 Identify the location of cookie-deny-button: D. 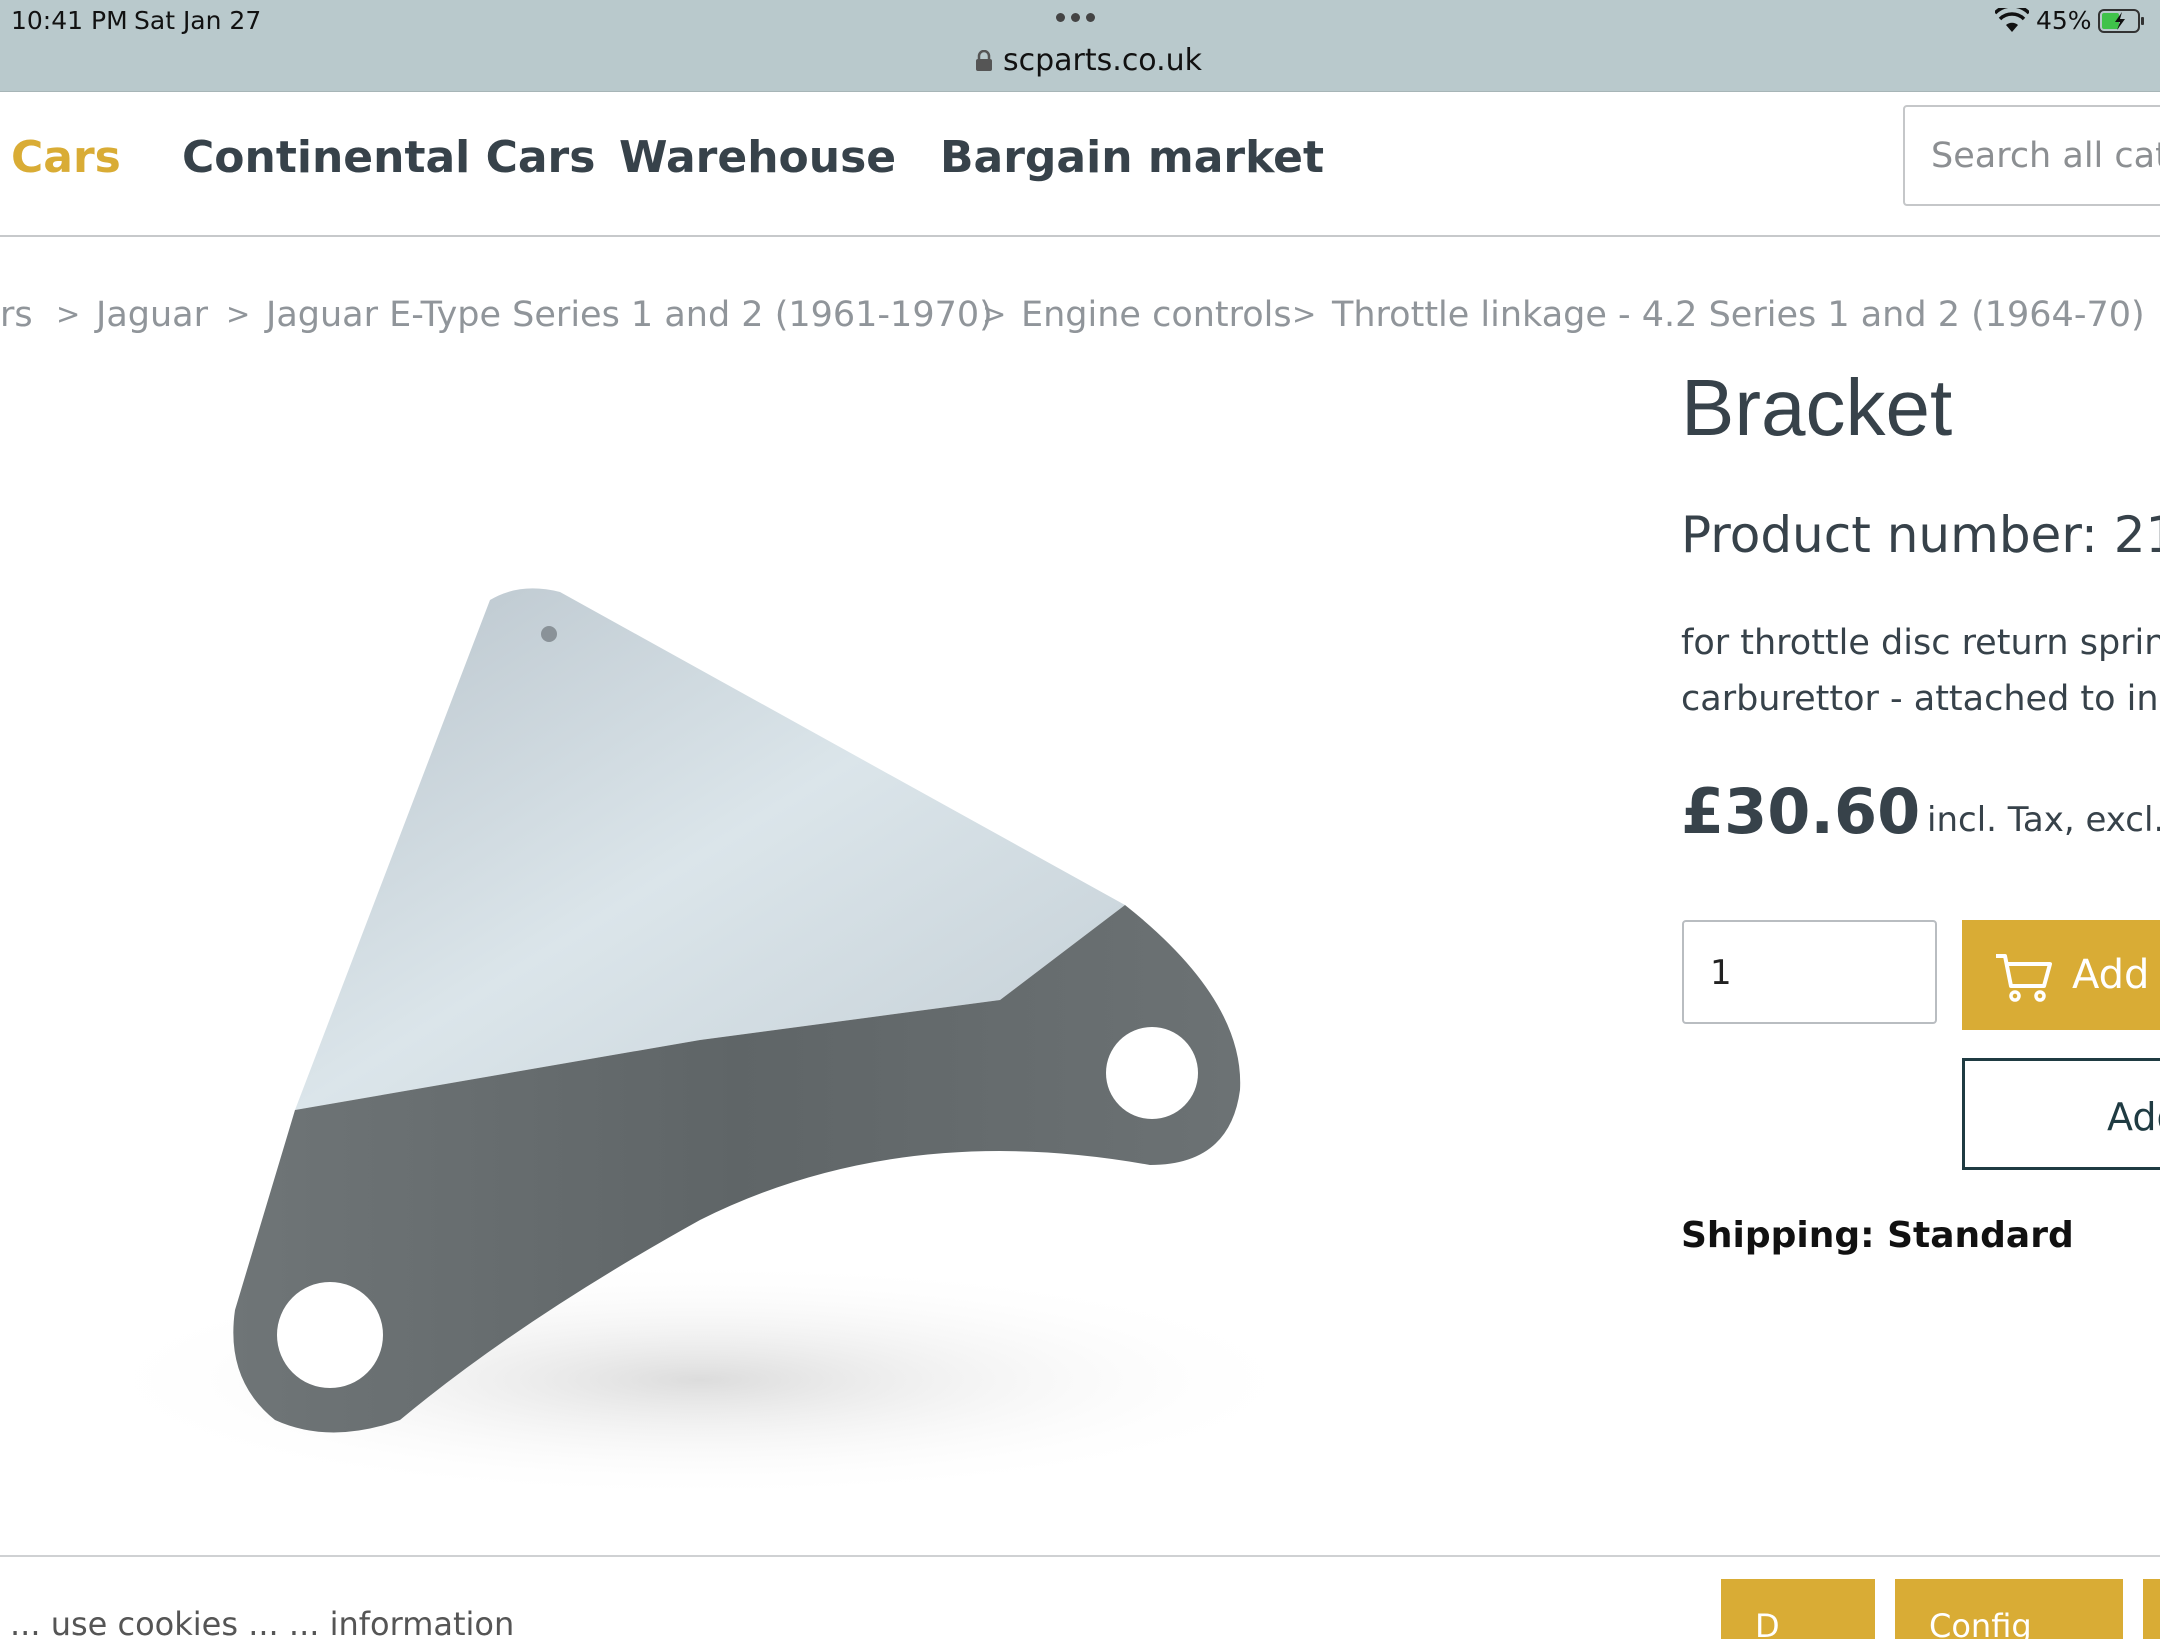
(1798, 1609).